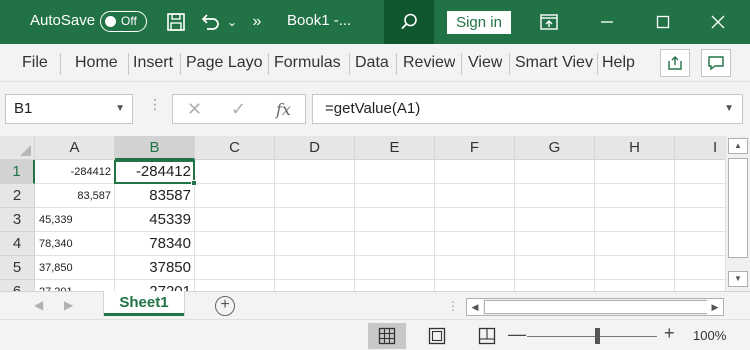  What do you see at coordinates (17, 244) in the screenshot?
I see `row-header-4: 4` at bounding box center [17, 244].